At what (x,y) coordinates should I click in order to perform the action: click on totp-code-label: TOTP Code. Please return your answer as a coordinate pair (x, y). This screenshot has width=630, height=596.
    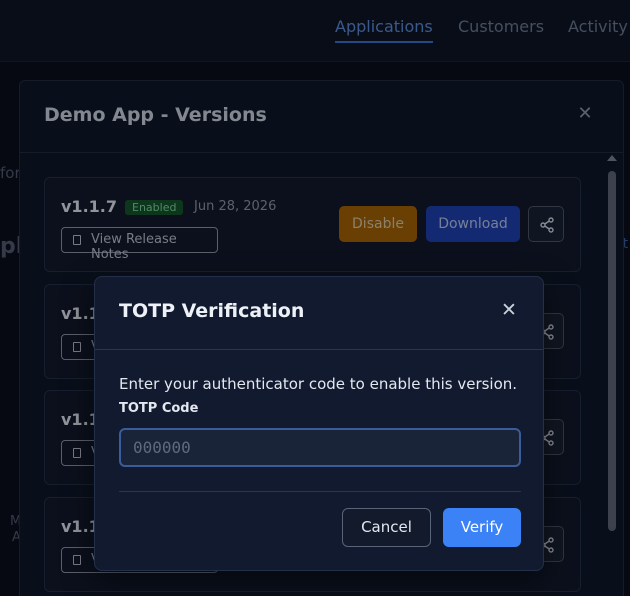
    Looking at the image, I should click on (159, 408).